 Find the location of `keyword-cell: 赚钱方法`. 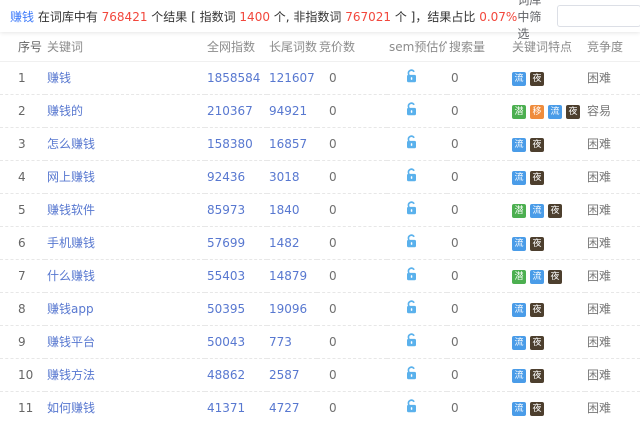

keyword-cell: 赚钱方法 is located at coordinates (125, 375).